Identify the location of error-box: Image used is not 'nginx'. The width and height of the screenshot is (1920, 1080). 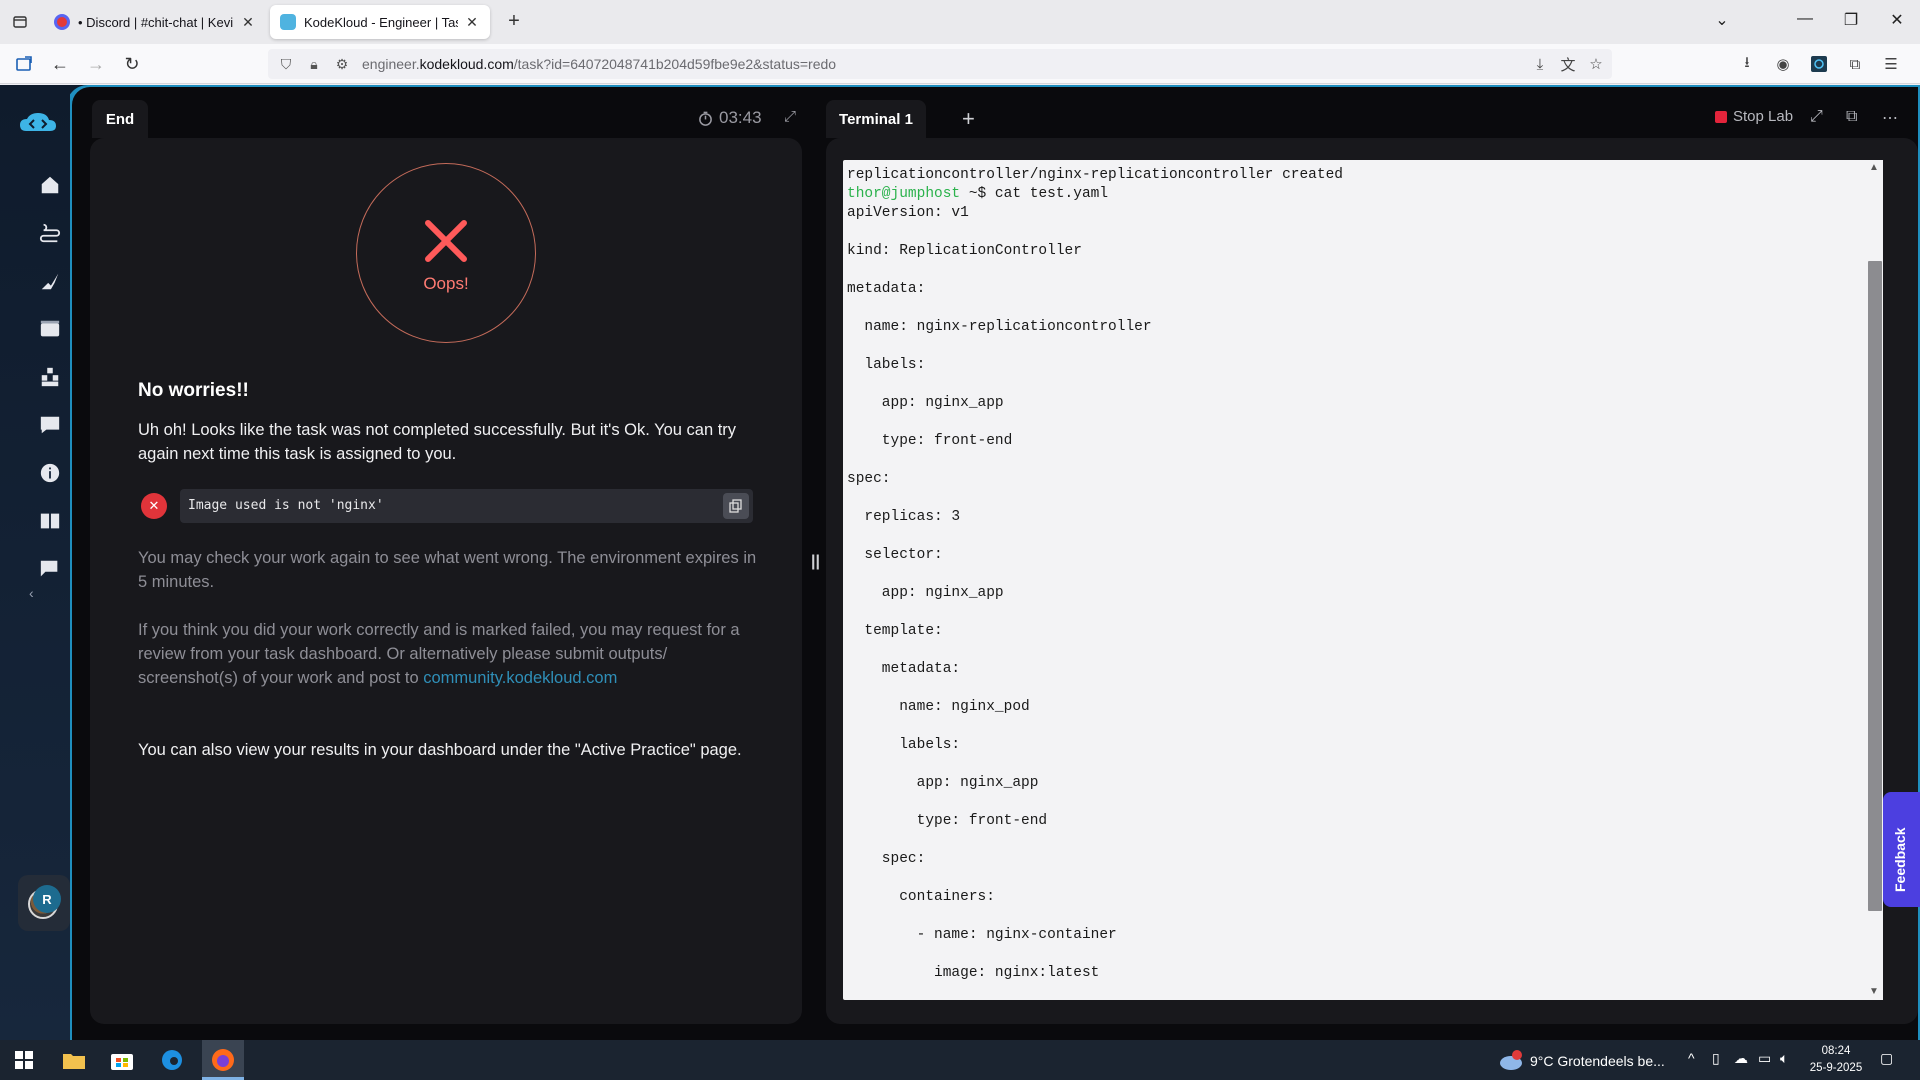
(466, 506).